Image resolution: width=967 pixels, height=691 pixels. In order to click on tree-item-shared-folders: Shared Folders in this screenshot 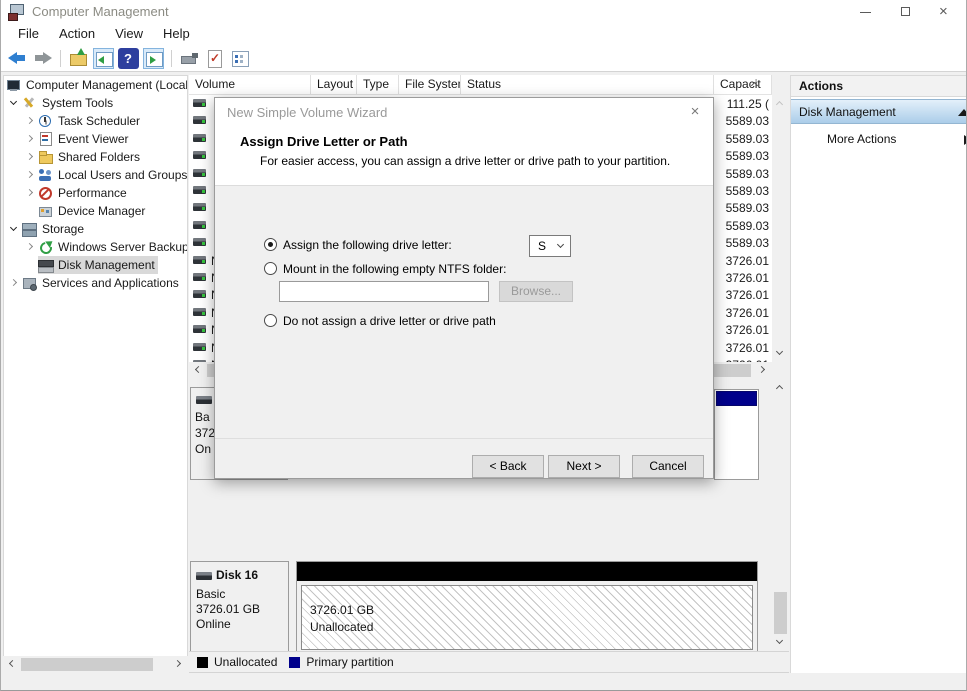, I will do `click(95, 157)`.